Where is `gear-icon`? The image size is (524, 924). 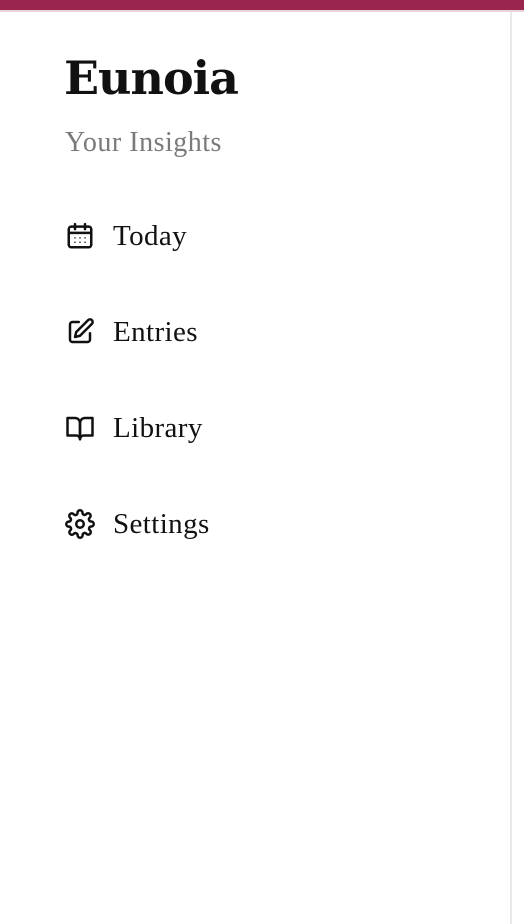 gear-icon is located at coordinates (80, 524).